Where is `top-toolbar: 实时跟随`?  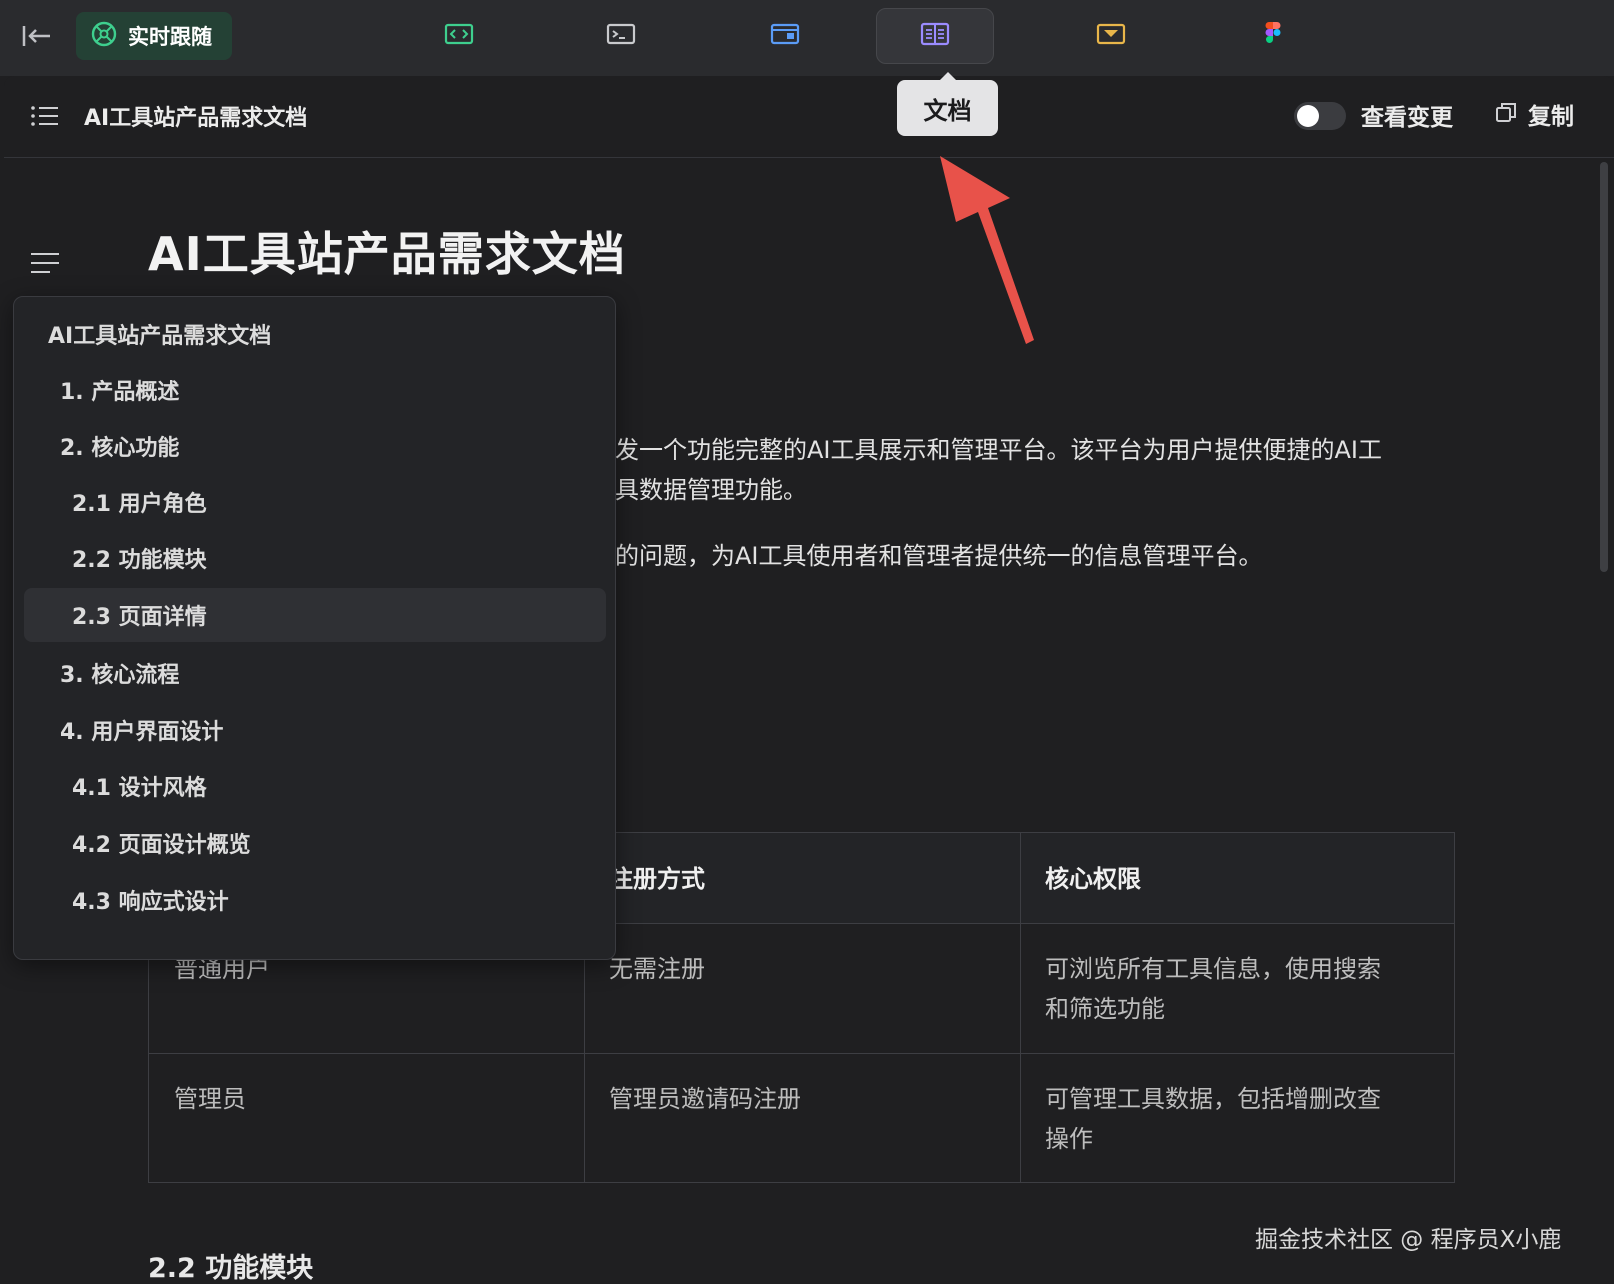
top-toolbar: 实时跟随 is located at coordinates (807, 38).